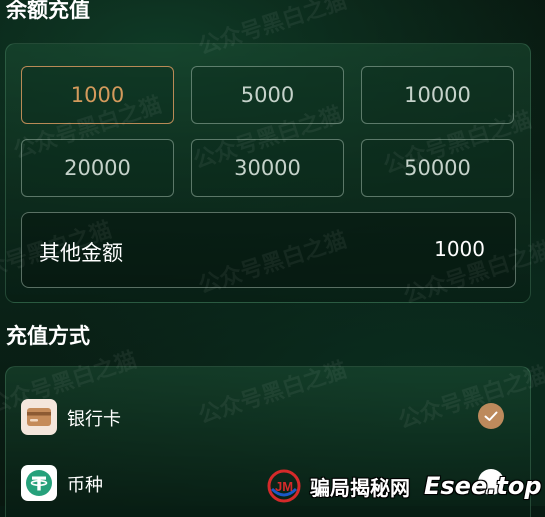 The image size is (545, 517). I want to click on bank-card-icon, so click(39, 417).